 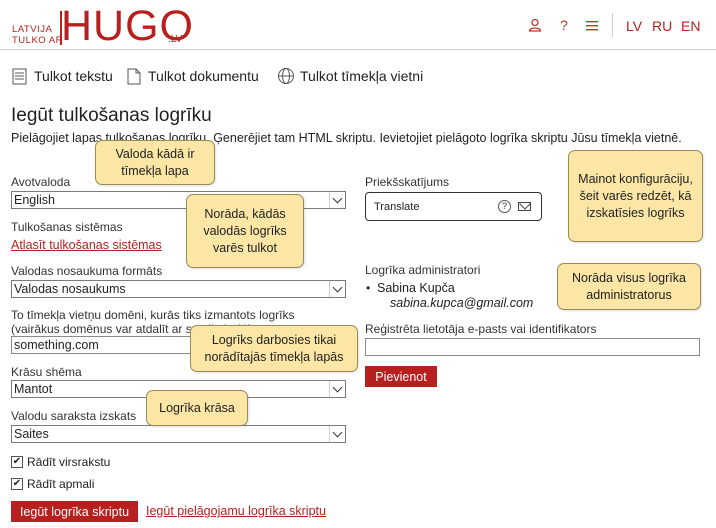 What do you see at coordinates (31, 434) in the screenshot?
I see `select-value: Saites` at bounding box center [31, 434].